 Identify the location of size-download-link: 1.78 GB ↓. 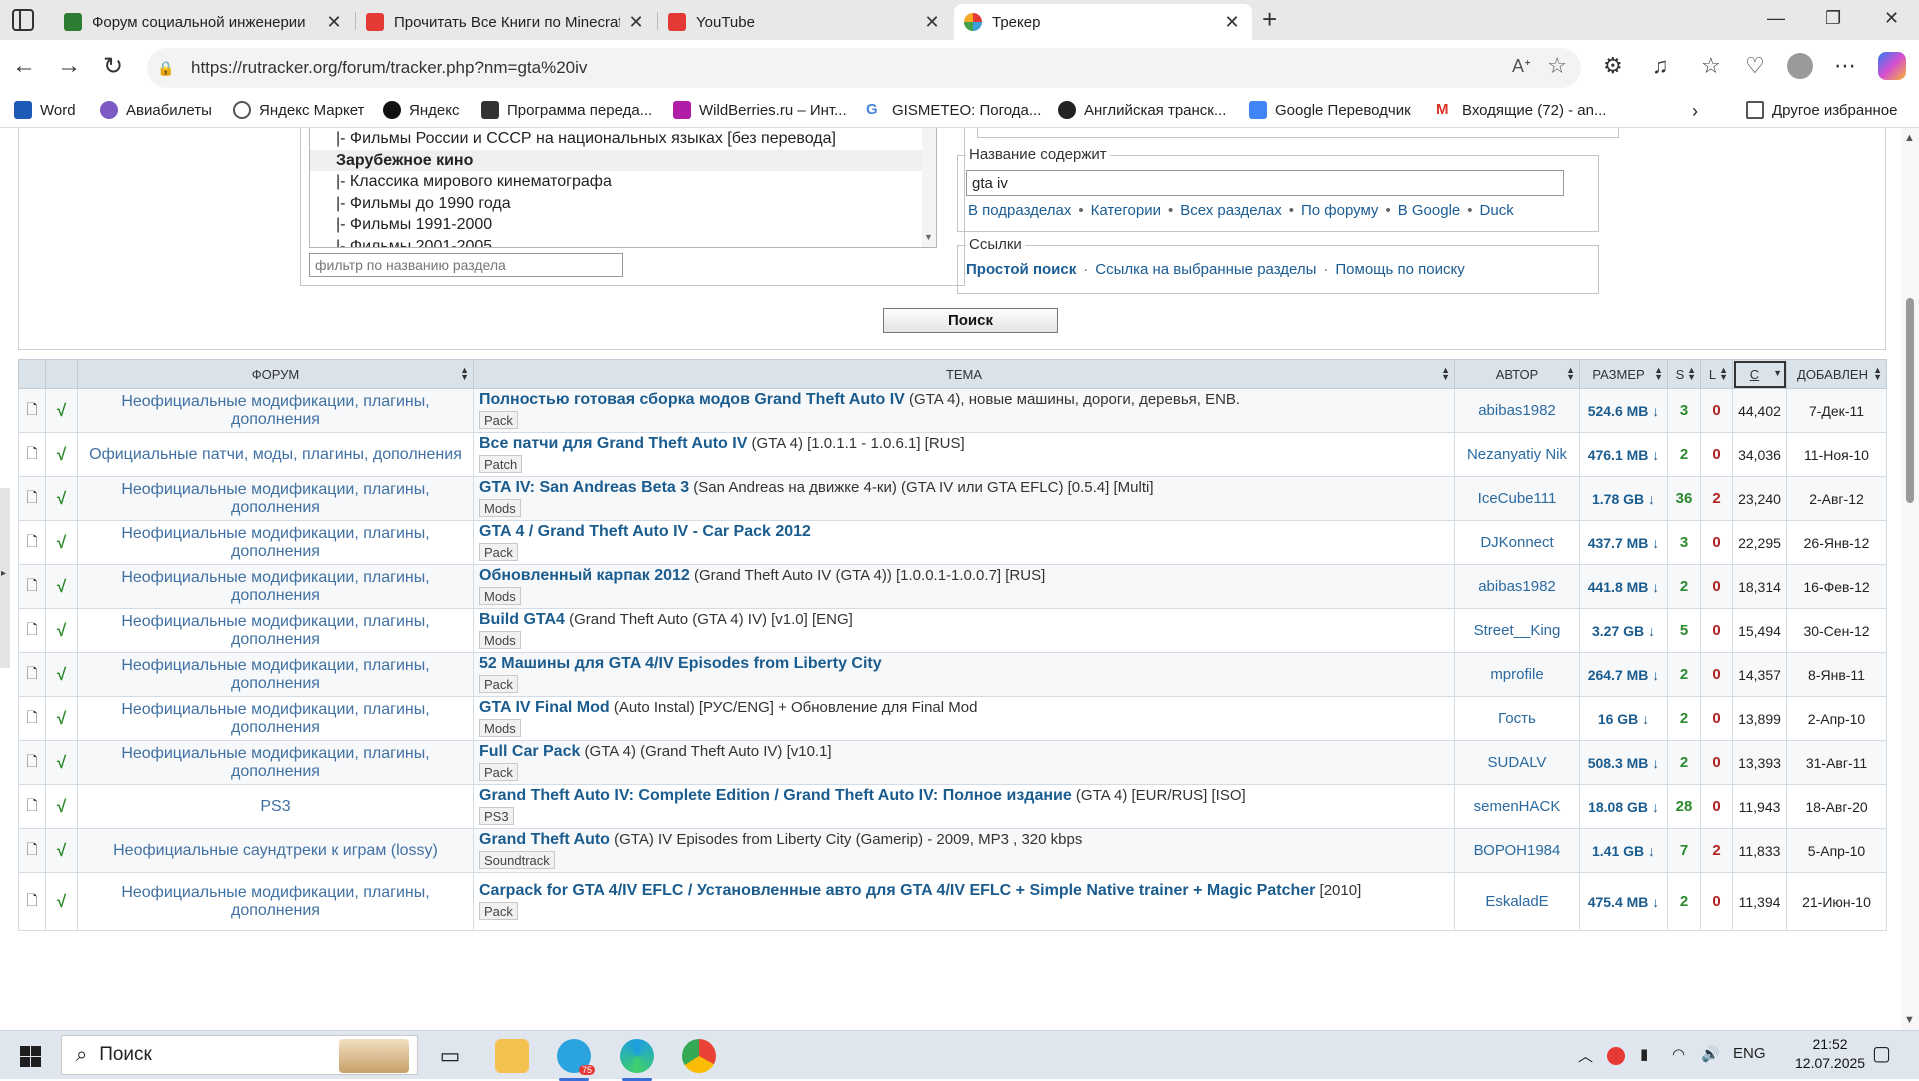
(1623, 498).